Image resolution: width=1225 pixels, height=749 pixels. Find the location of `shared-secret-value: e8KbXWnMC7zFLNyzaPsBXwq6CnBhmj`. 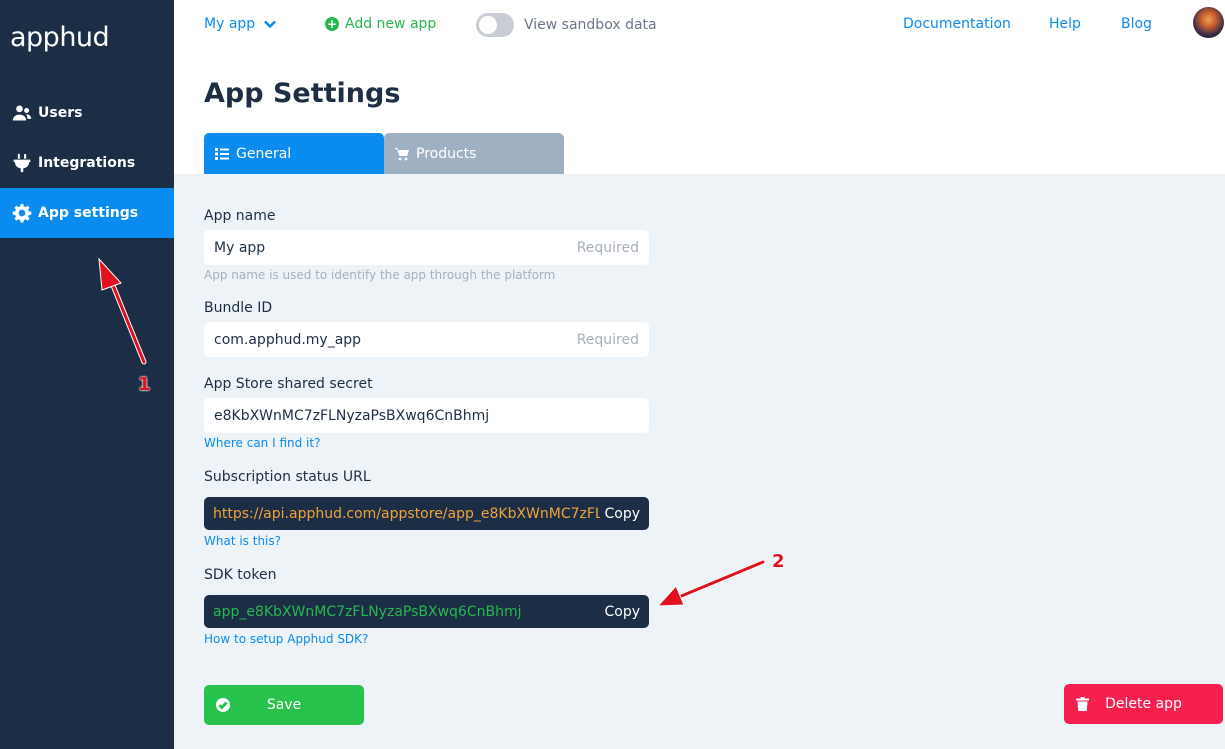

shared-secret-value: e8KbXWnMC7zFLNyzaPsBXwq6CnBhmj is located at coordinates (352, 415).